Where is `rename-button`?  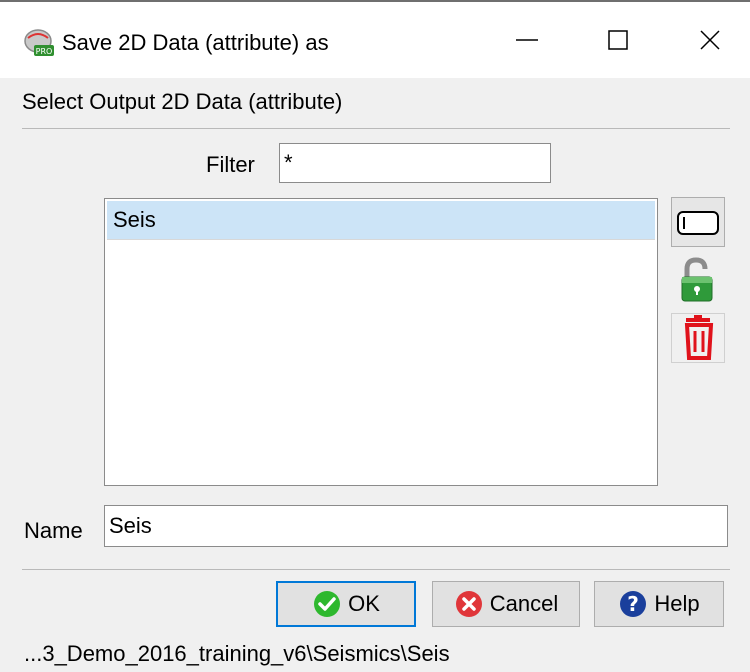
rename-button is located at coordinates (698, 222).